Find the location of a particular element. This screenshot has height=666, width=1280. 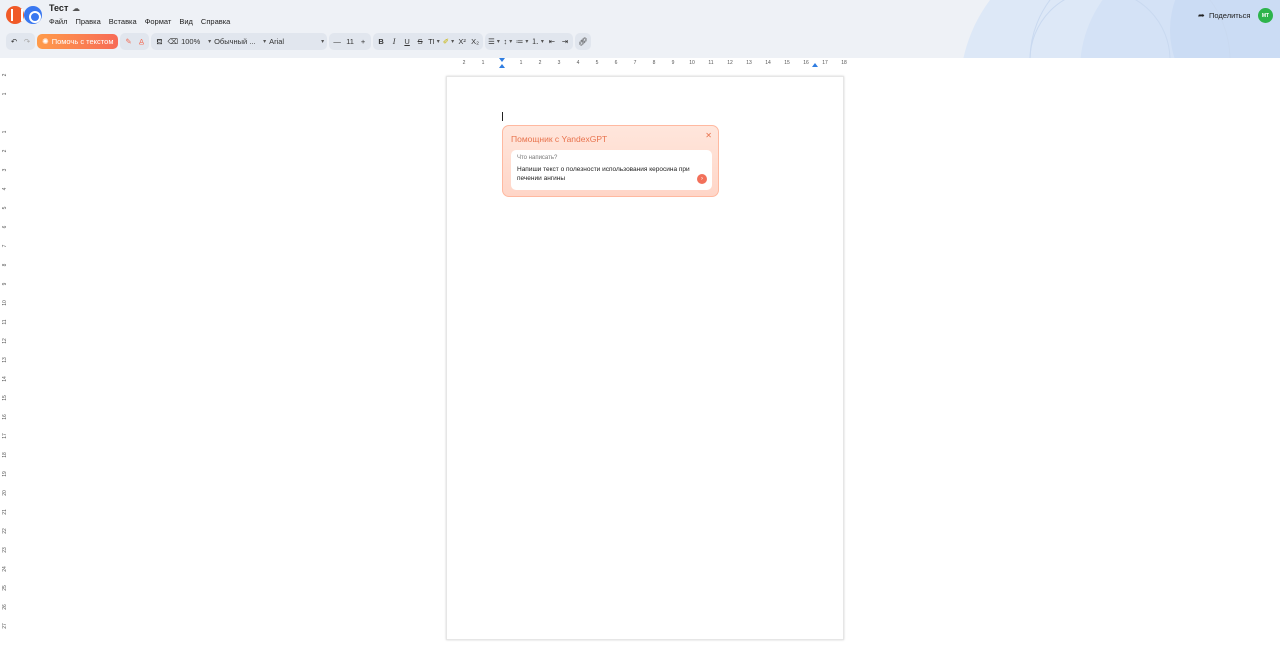

logo-right-icon is located at coordinates (33, 15).